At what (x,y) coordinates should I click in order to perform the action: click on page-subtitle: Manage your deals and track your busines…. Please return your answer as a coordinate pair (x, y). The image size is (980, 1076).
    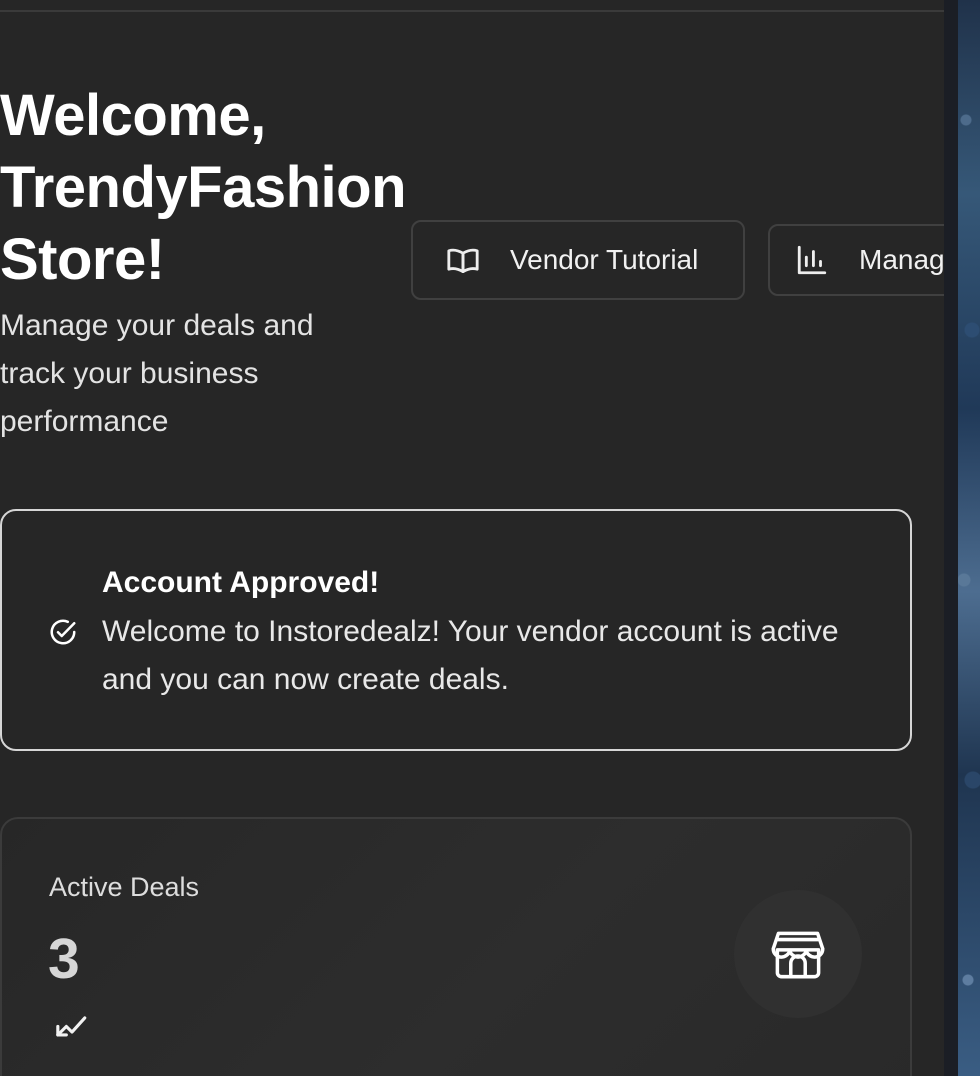
    Looking at the image, I should click on (157, 373).